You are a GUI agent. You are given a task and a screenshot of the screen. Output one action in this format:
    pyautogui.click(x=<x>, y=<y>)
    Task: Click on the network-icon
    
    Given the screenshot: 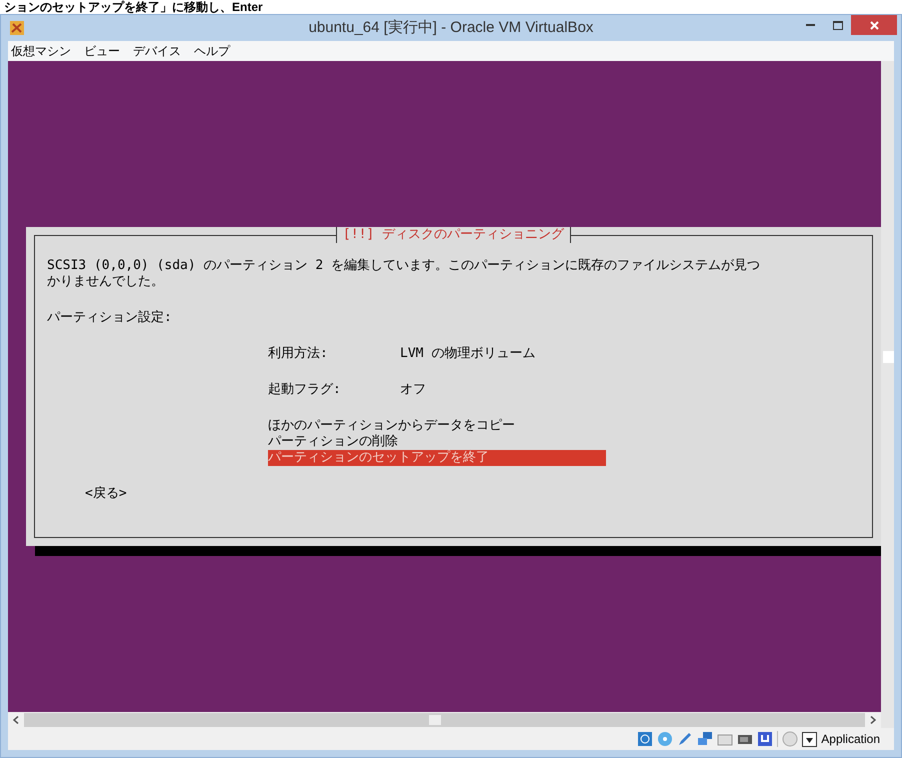 What is the action you would take?
    pyautogui.click(x=705, y=739)
    